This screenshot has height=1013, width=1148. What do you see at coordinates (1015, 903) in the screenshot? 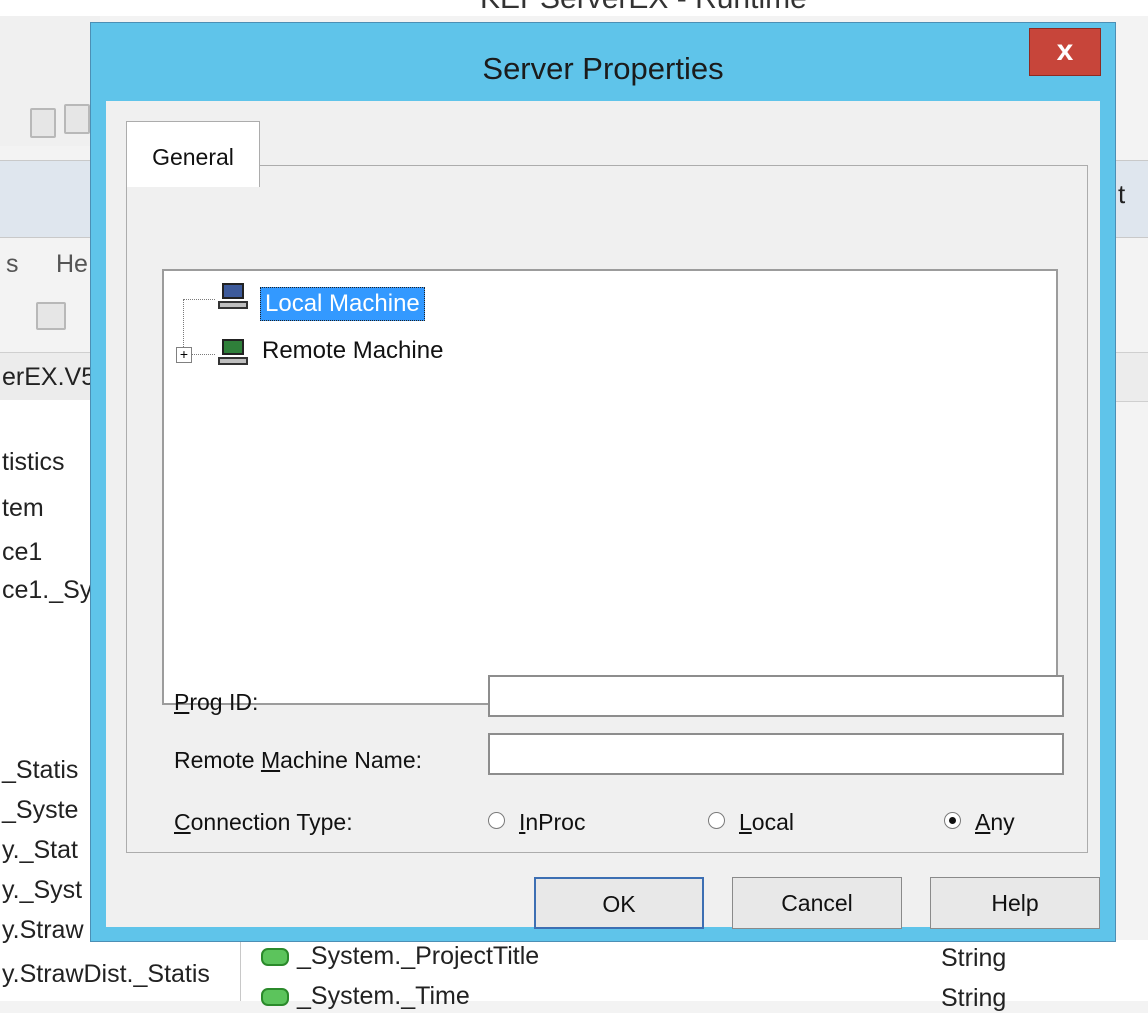
I see `help-button: Help` at bounding box center [1015, 903].